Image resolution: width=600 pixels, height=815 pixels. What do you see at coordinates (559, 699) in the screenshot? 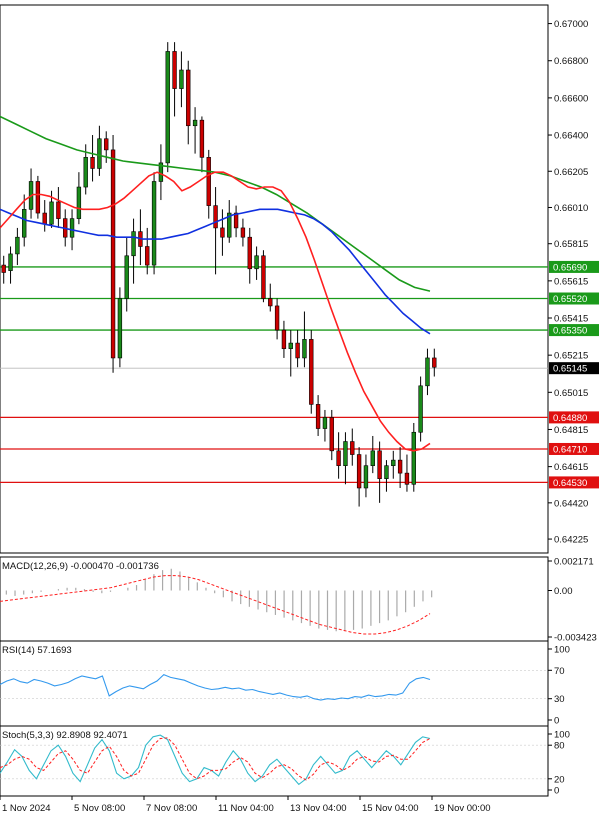
I see `rsi-y-tick-label: 30` at bounding box center [559, 699].